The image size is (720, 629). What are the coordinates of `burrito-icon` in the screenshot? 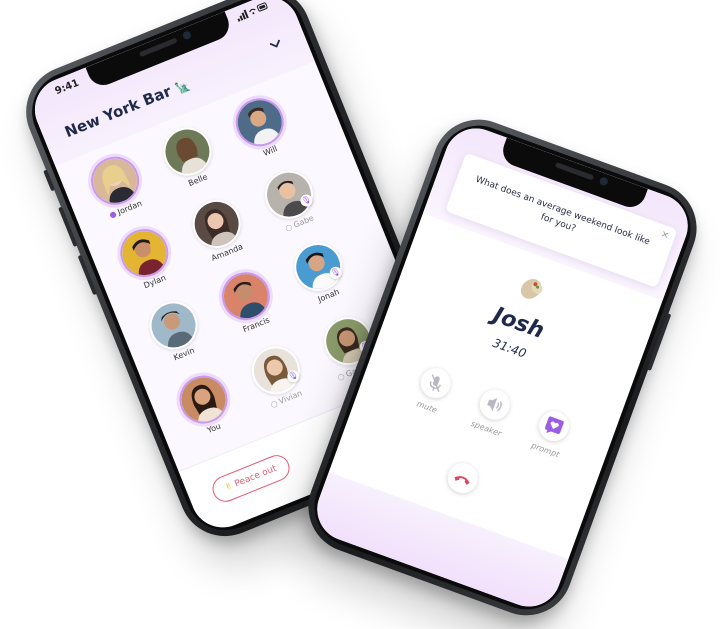 It's located at (531, 288).